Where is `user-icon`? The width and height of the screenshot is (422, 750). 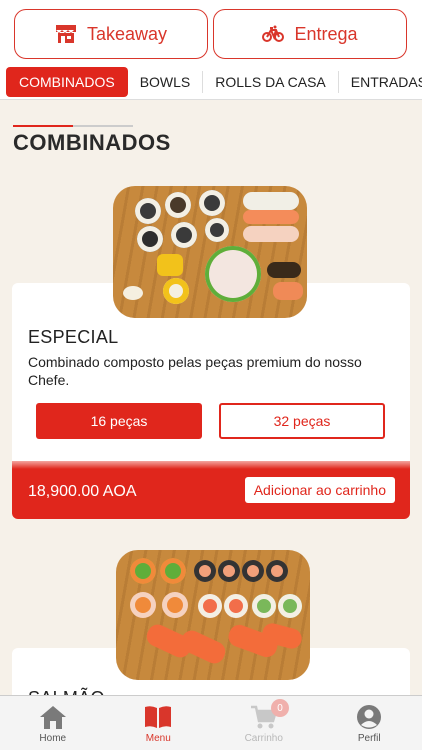
user-icon is located at coordinates (369, 718).